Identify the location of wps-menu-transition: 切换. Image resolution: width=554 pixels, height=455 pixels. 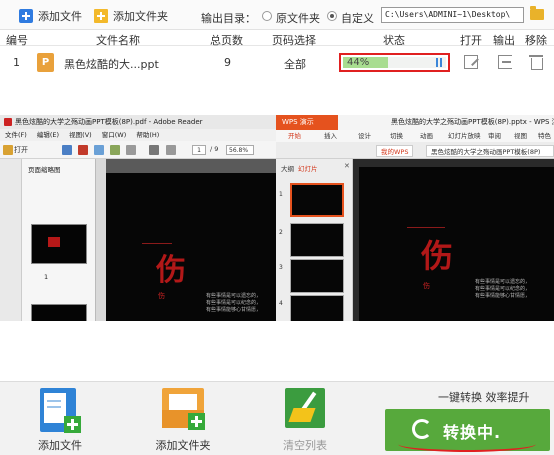
(396, 136).